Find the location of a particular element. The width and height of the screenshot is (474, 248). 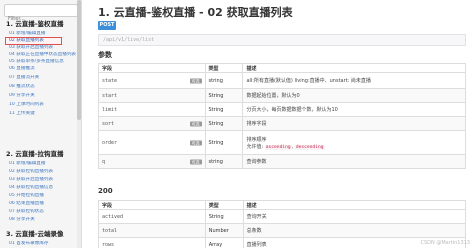

response-desc: 查询开关 is located at coordinates (354, 216).